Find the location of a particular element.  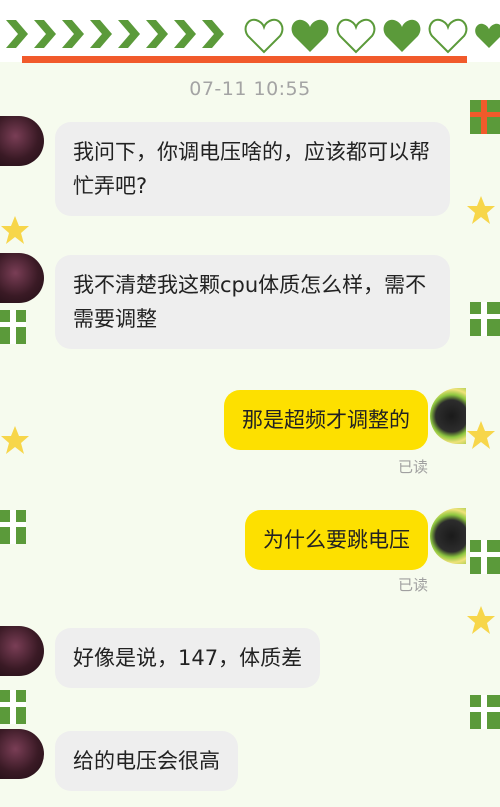

message-text: 为什么要跳电压 is located at coordinates (336, 540).